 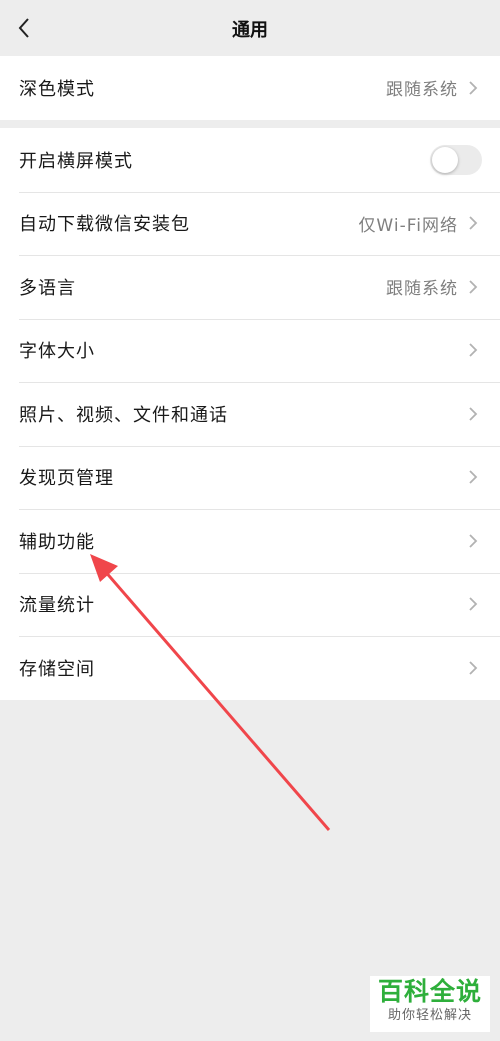 I want to click on watermark-logo: 百科全说 助你轻松解决, so click(x=430, y=1004).